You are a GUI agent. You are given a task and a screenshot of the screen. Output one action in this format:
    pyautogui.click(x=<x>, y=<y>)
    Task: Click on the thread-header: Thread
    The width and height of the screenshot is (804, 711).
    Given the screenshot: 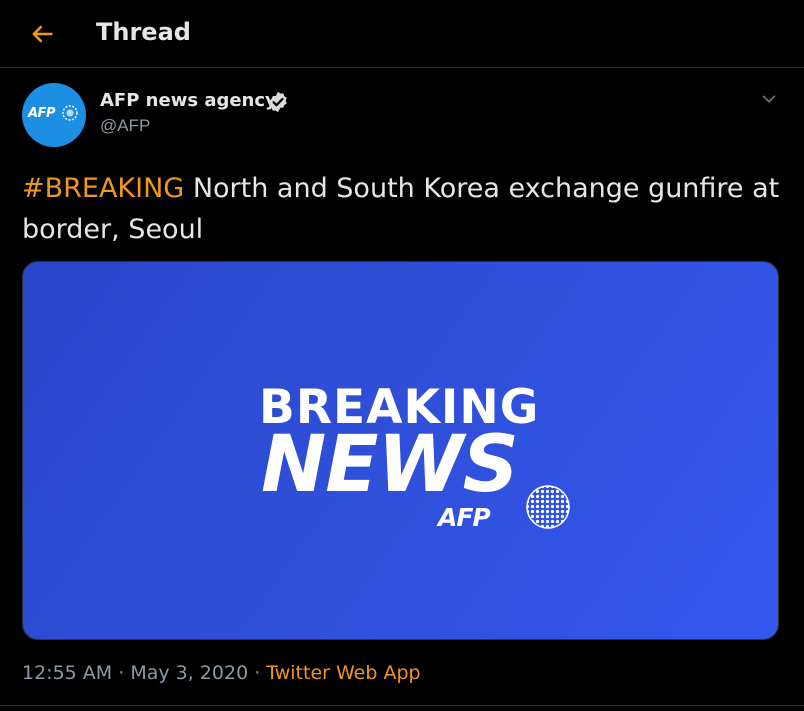 What is the action you would take?
    pyautogui.click(x=402, y=34)
    